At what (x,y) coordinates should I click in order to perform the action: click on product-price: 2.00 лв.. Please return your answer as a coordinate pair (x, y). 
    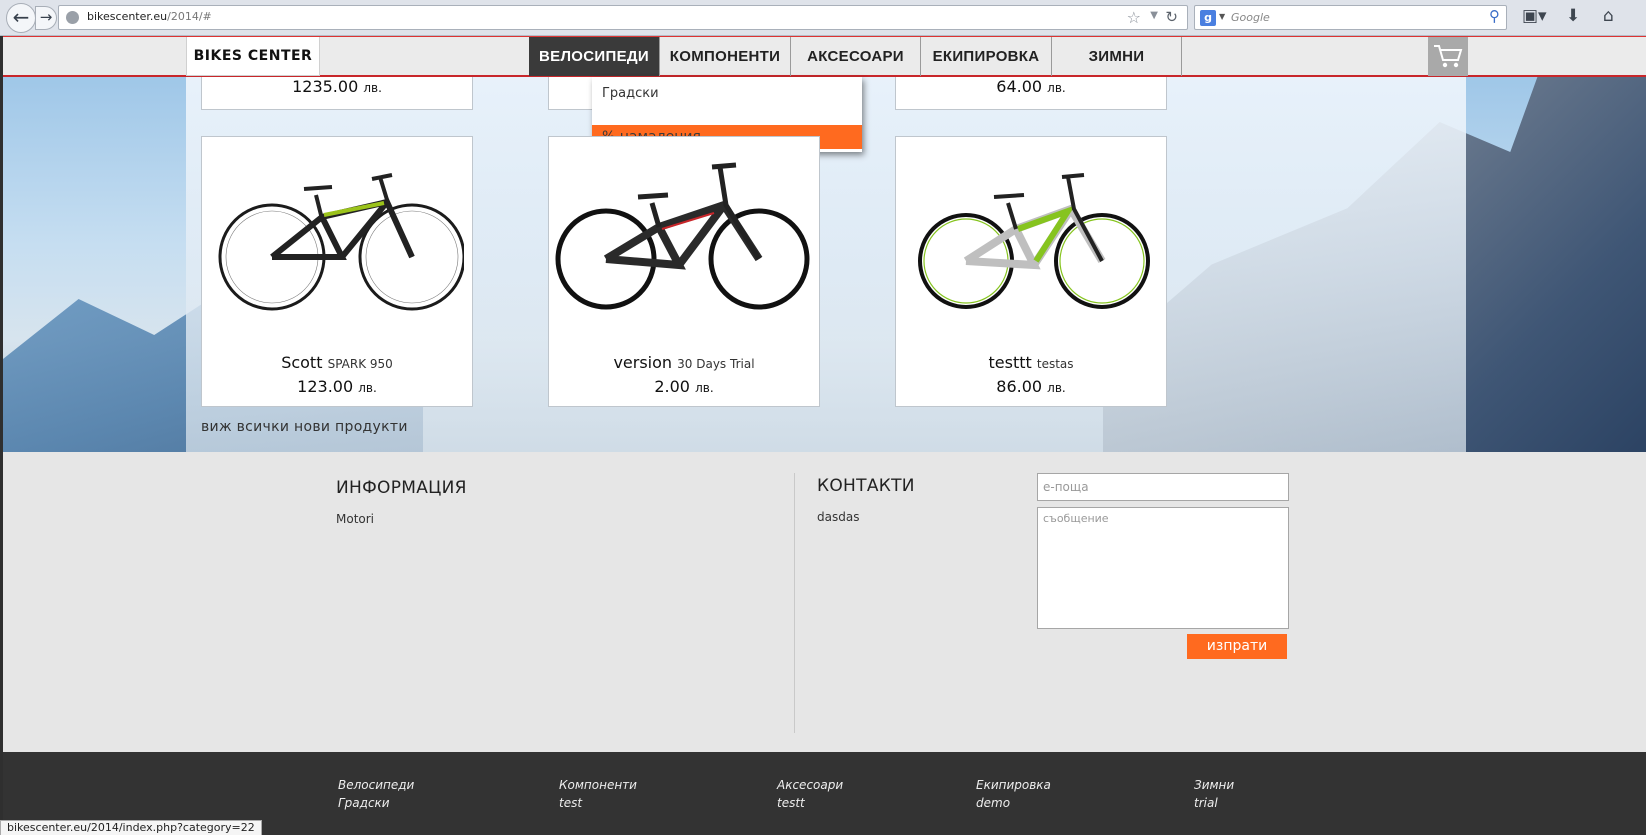
    Looking at the image, I should click on (684, 386).